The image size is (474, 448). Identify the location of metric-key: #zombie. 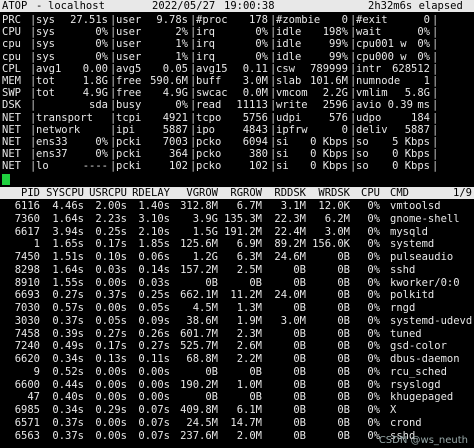
(298, 20).